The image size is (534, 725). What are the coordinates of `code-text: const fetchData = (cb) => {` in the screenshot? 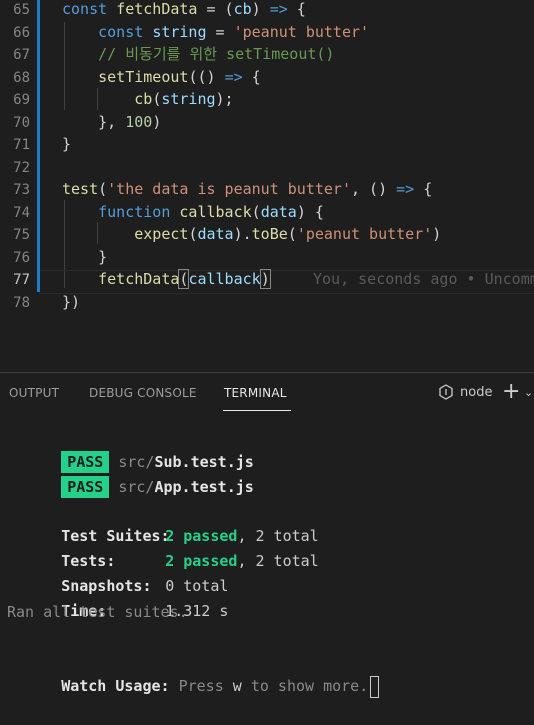 It's located at (184, 10).